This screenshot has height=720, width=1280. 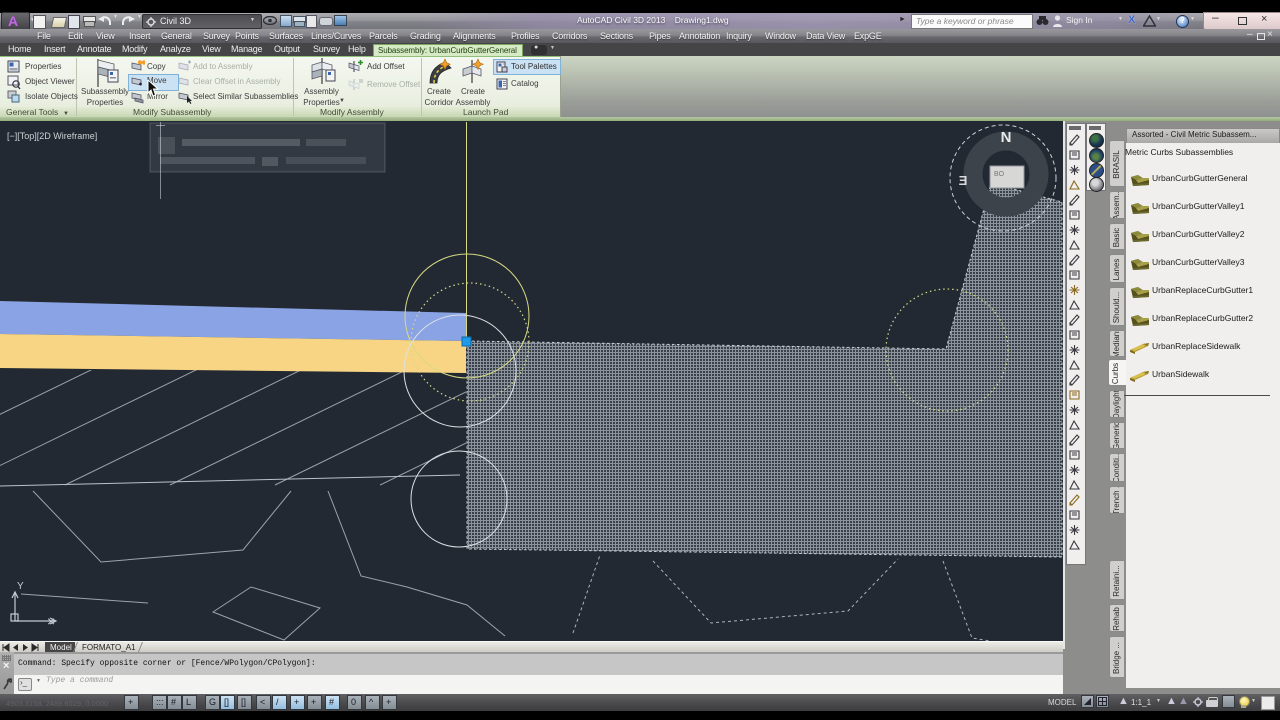 I want to click on svg-text: Y, so click(x=20, y=586).